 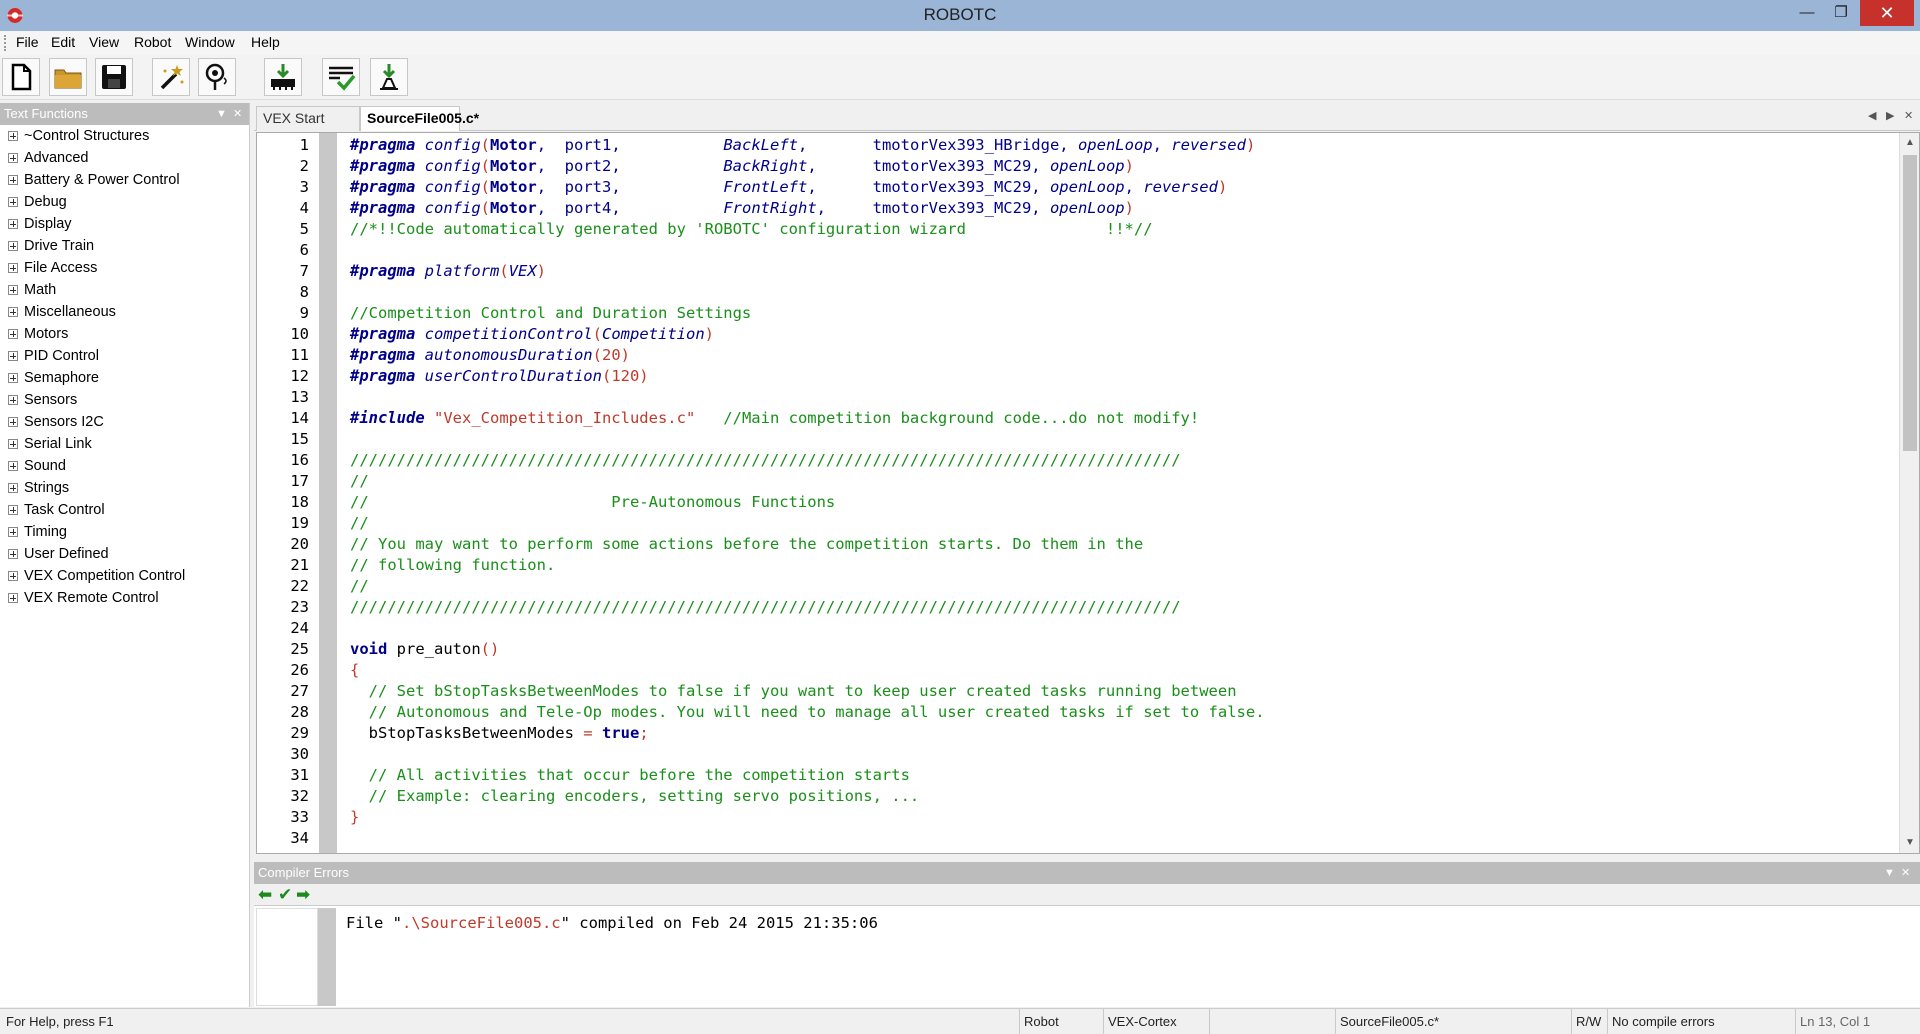 I want to click on panel-dropdown-icon: ▼, so click(x=221, y=114).